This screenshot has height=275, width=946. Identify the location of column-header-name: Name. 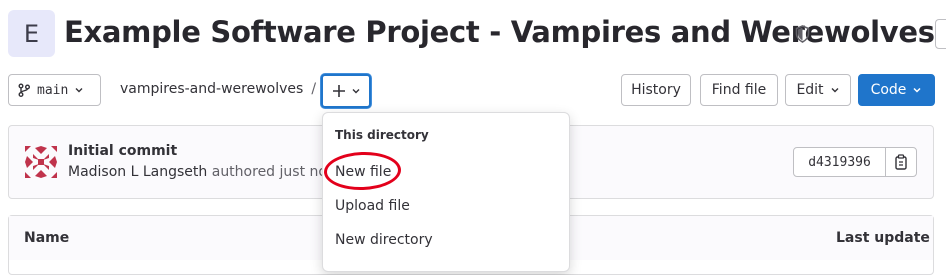
(47, 238).